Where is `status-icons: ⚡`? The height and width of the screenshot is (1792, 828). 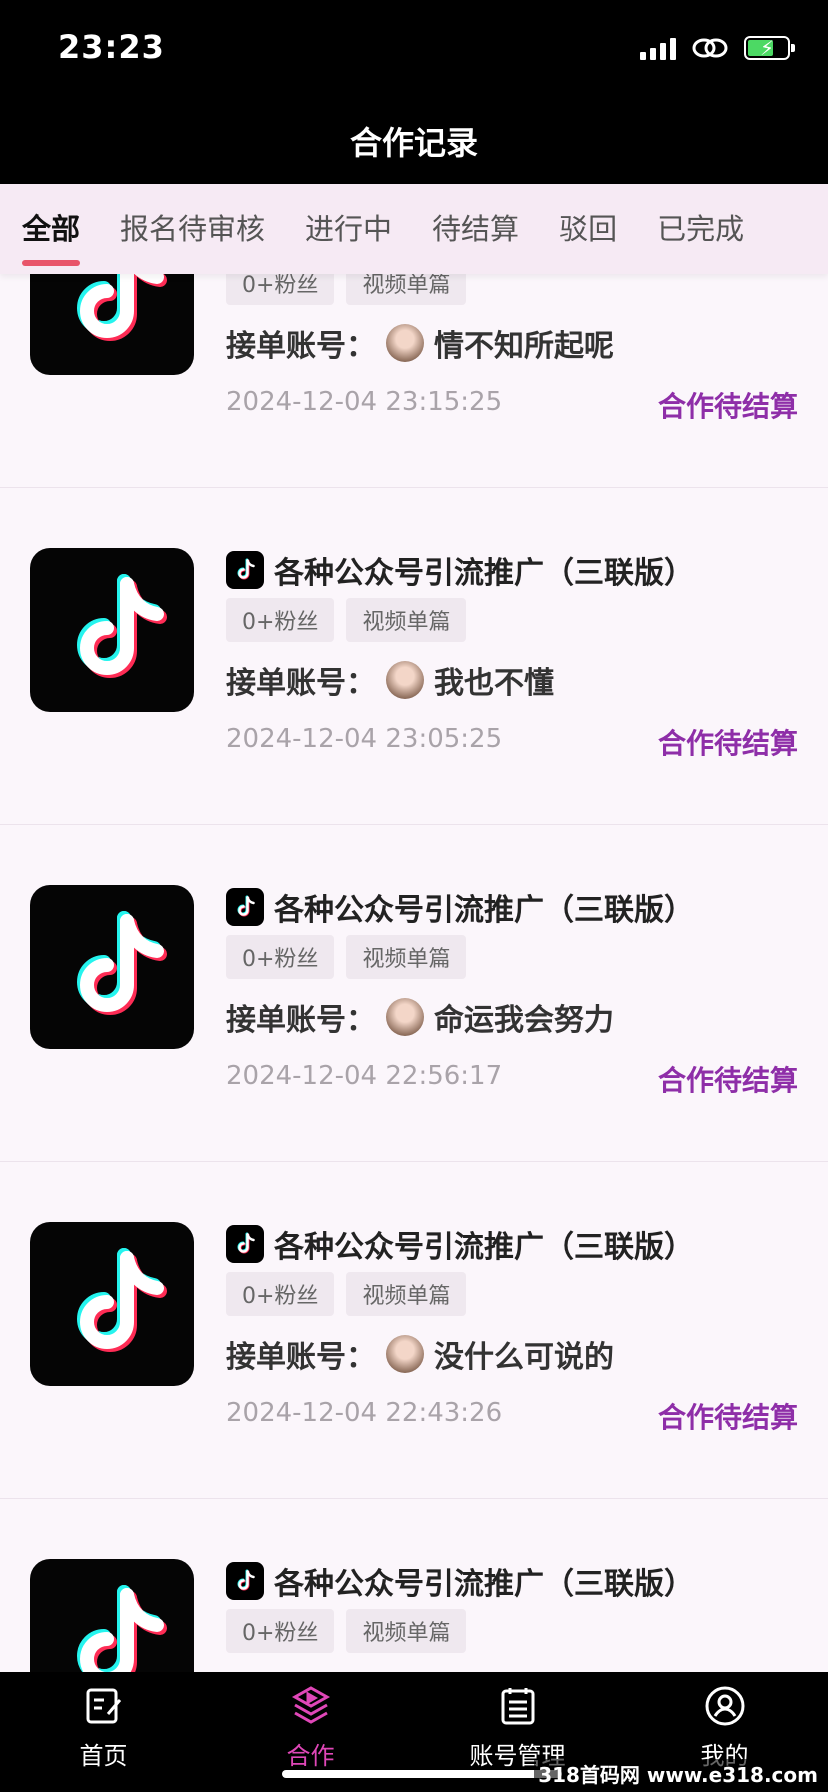
status-icons: ⚡ is located at coordinates (717, 48).